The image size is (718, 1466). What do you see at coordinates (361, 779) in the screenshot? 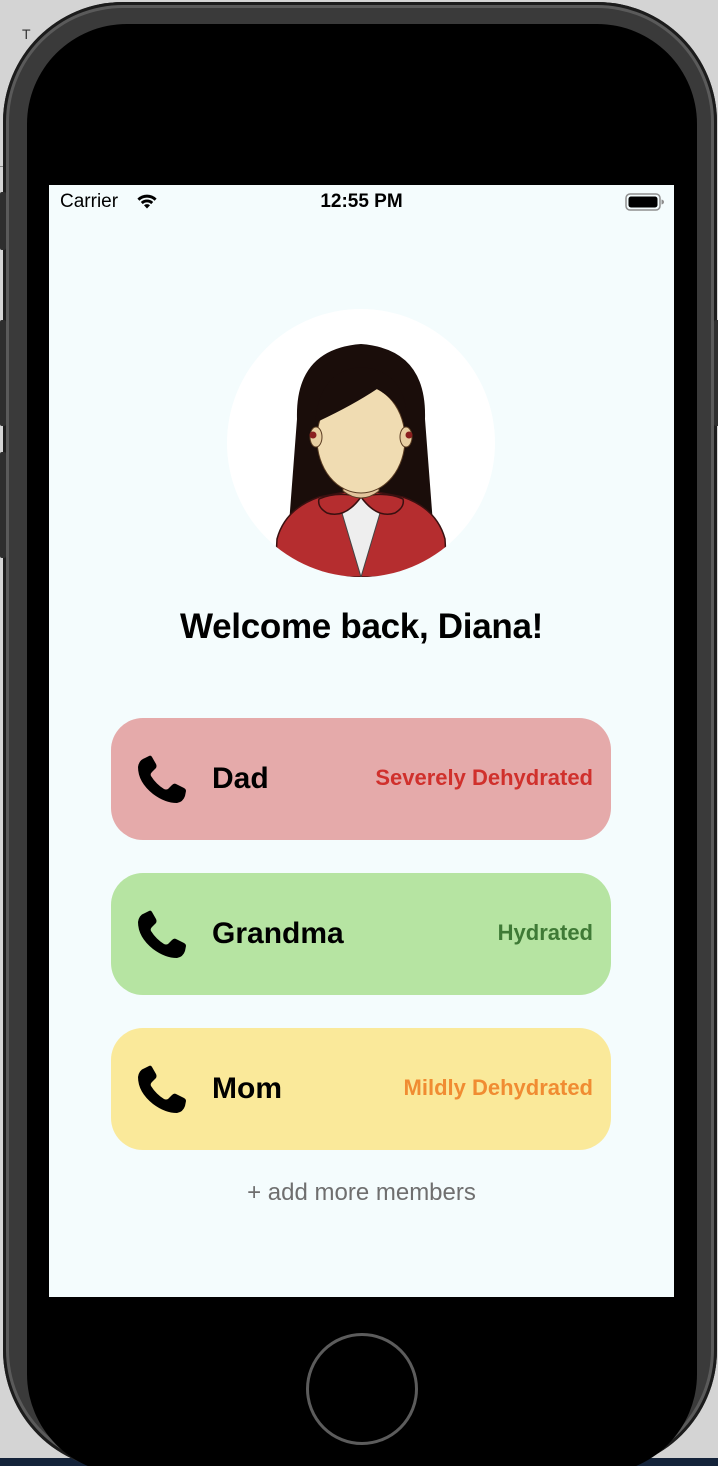
I see `member-card-dad: Dad Severely Dehydrated` at bounding box center [361, 779].